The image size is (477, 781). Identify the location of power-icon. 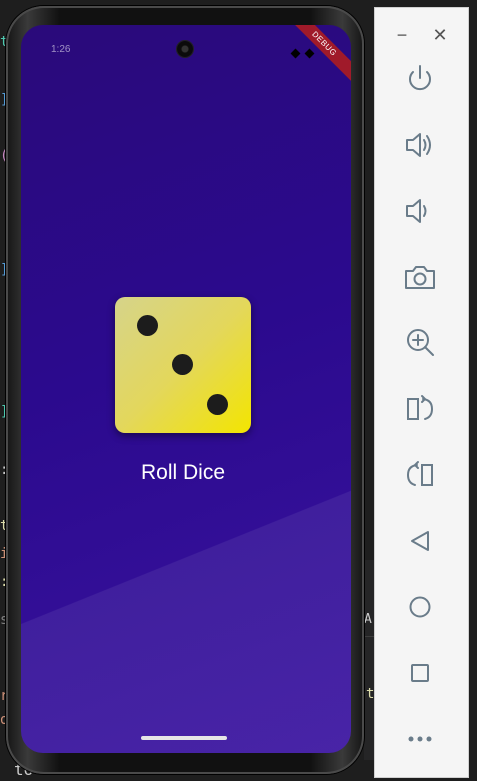
(420, 78).